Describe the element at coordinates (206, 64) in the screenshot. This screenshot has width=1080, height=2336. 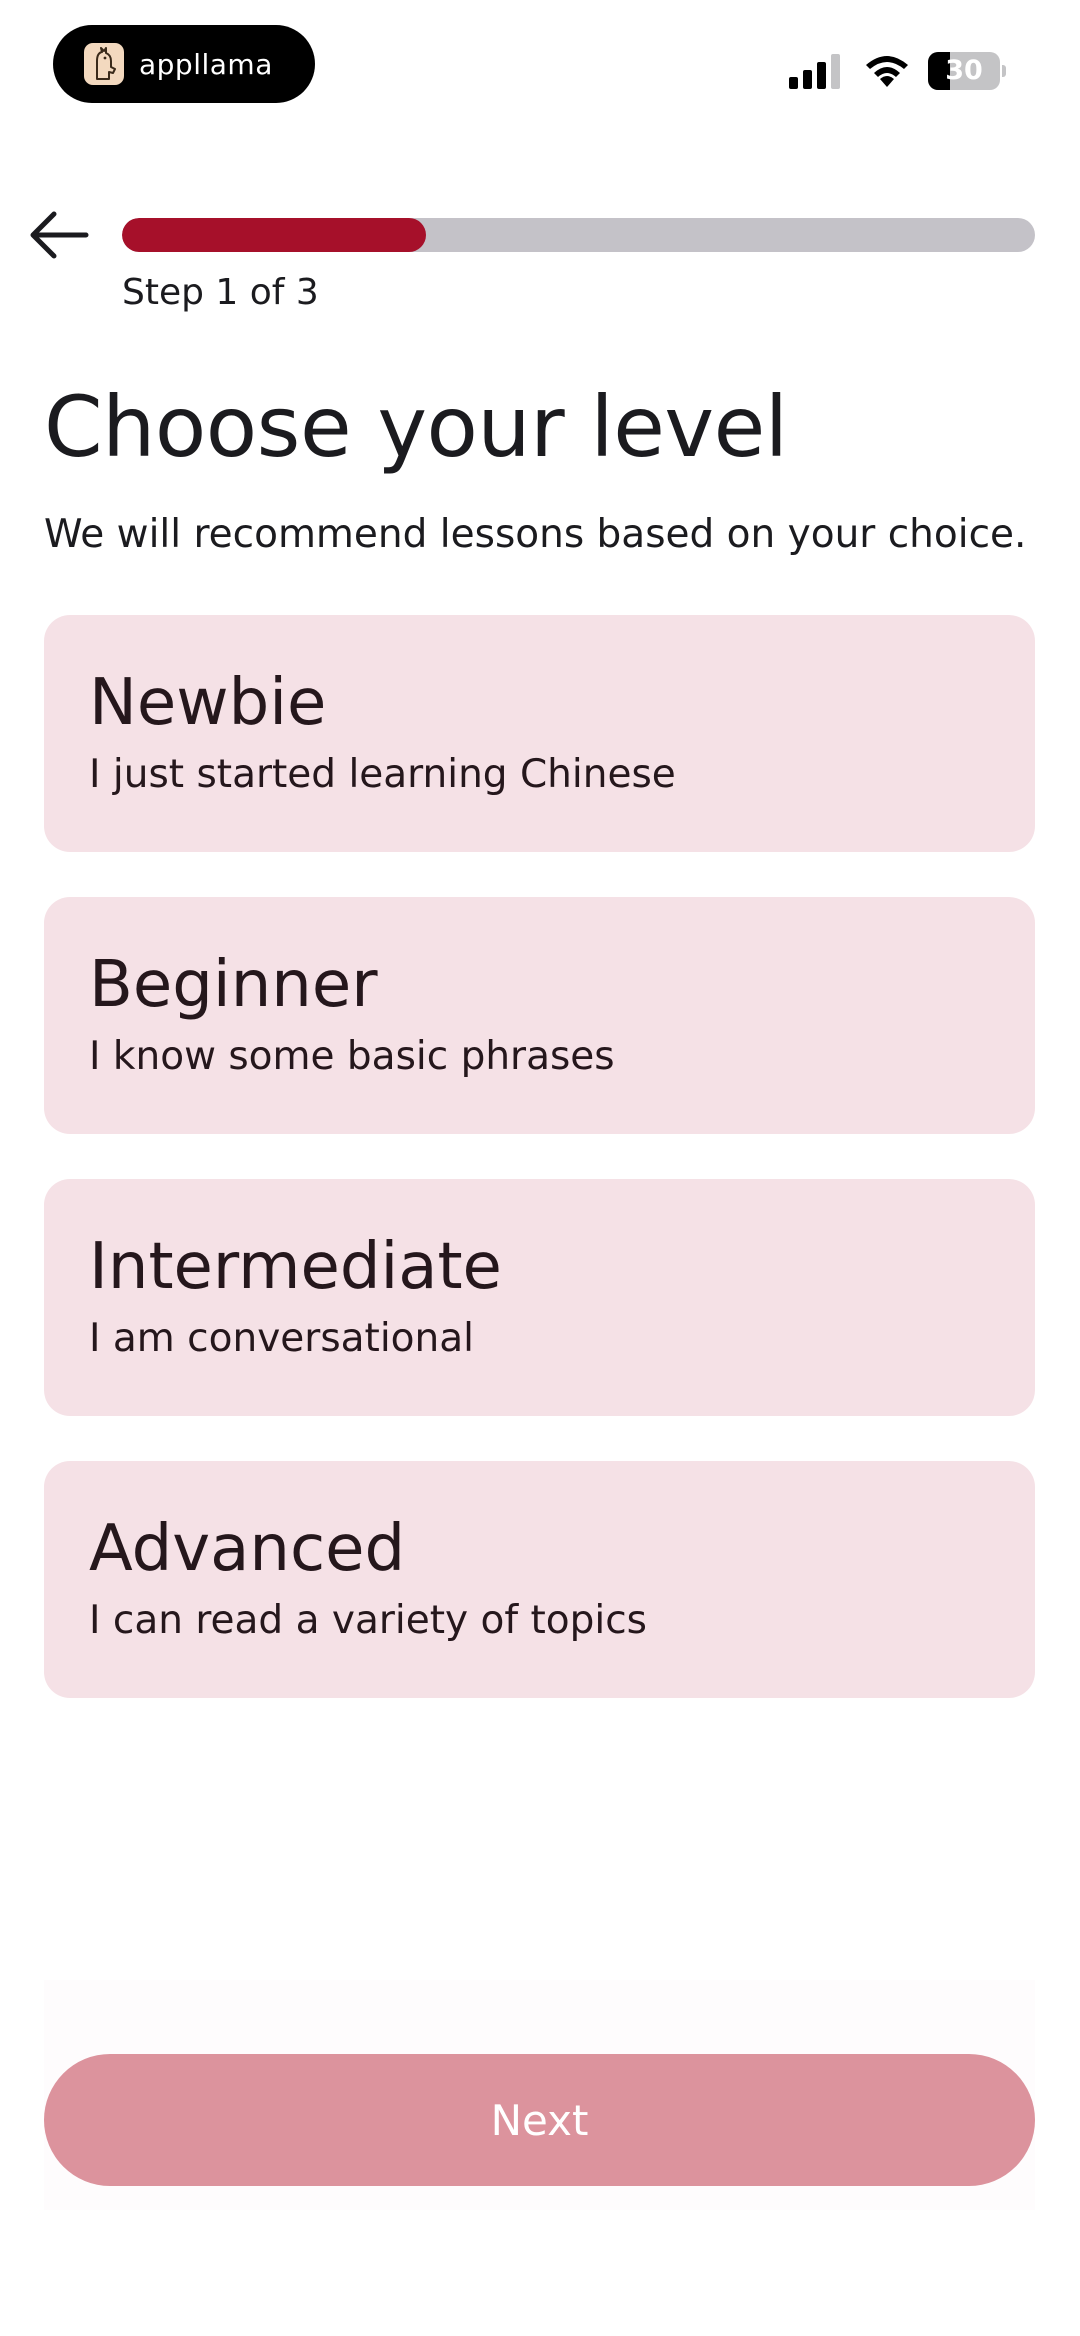
I see `app-name: appllama` at that location.